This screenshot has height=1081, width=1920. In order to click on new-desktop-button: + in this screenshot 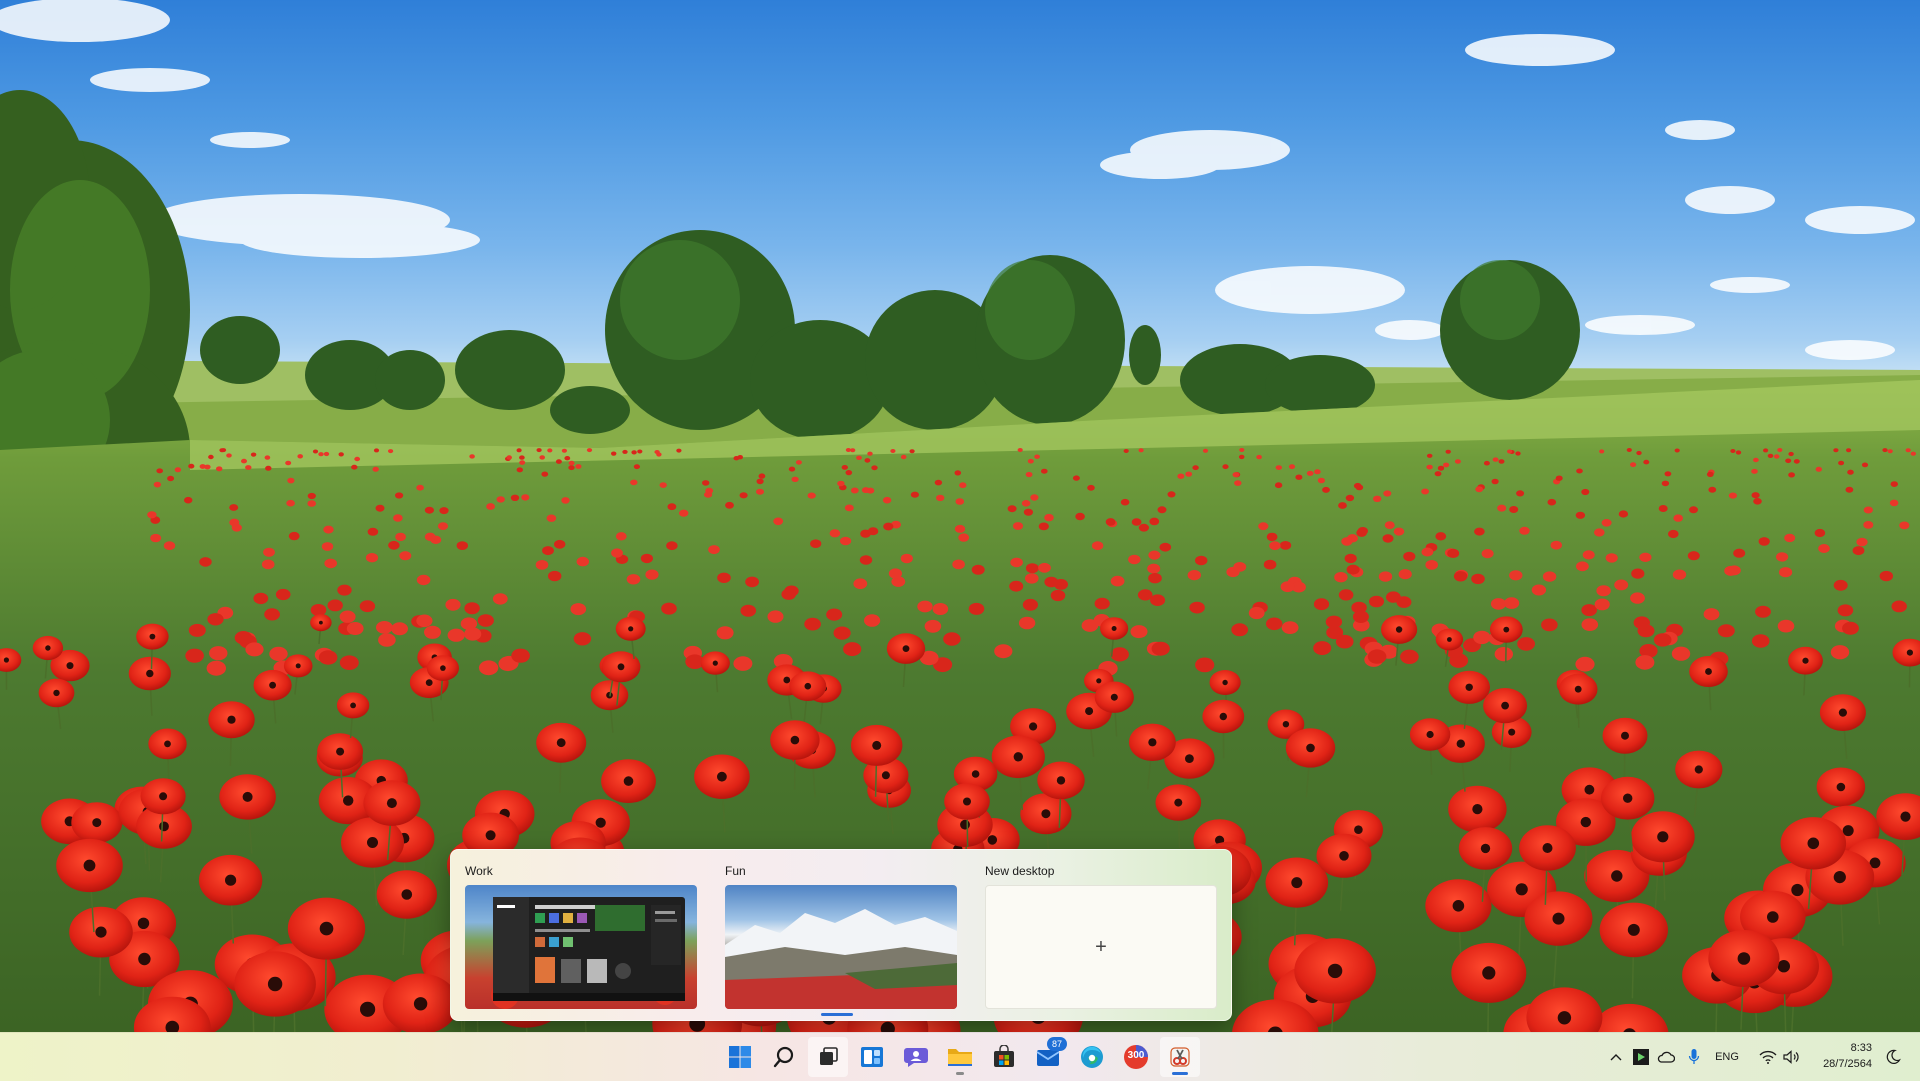, I will do `click(1101, 947)`.